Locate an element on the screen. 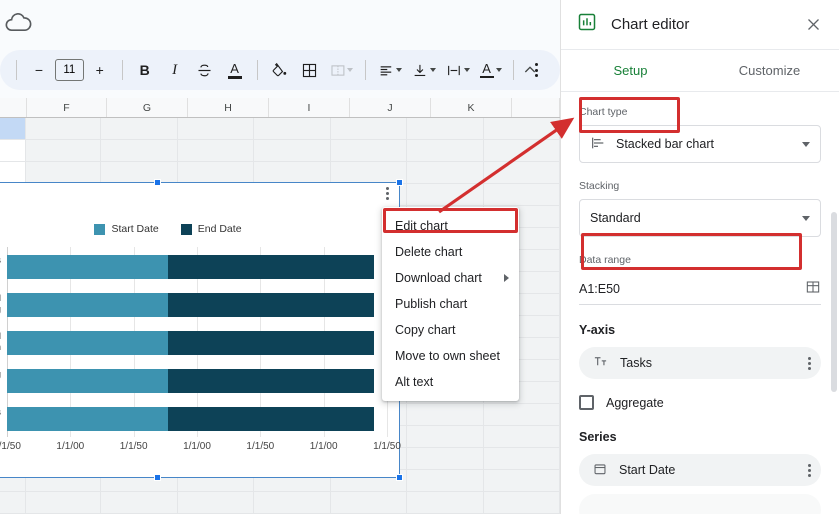  menu-item-publish-chart: Publish chart is located at coordinates (450, 304).